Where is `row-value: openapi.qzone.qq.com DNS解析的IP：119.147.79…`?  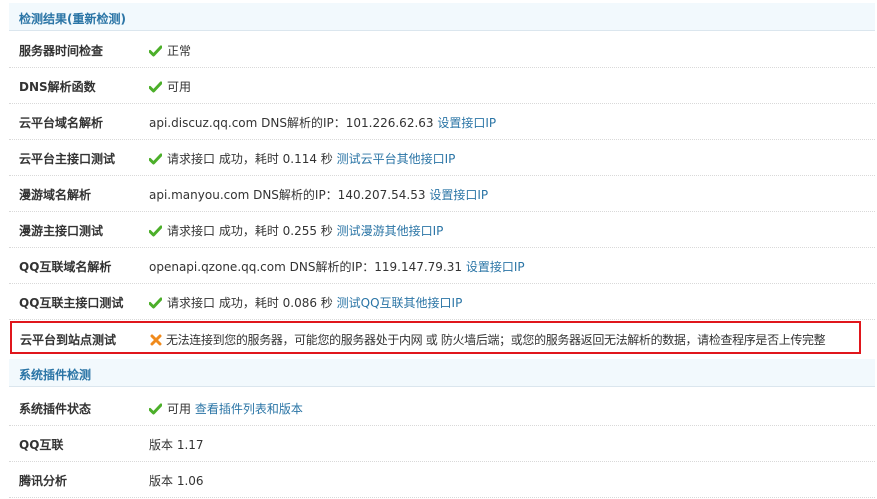
row-value: openapi.qzone.qq.com DNS解析的IP：119.147.79… is located at coordinates (337, 266).